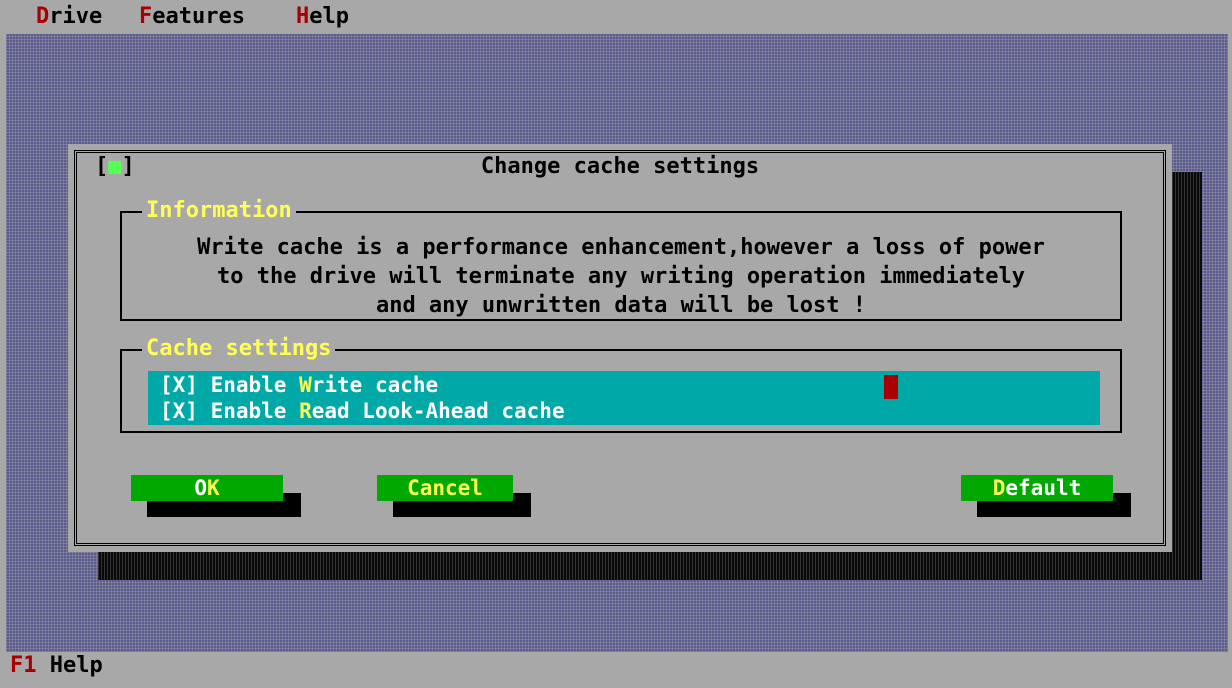 The width and height of the screenshot is (1232, 688). Describe the element at coordinates (102, 166) in the screenshot. I see `close-bracket-left: [` at that location.